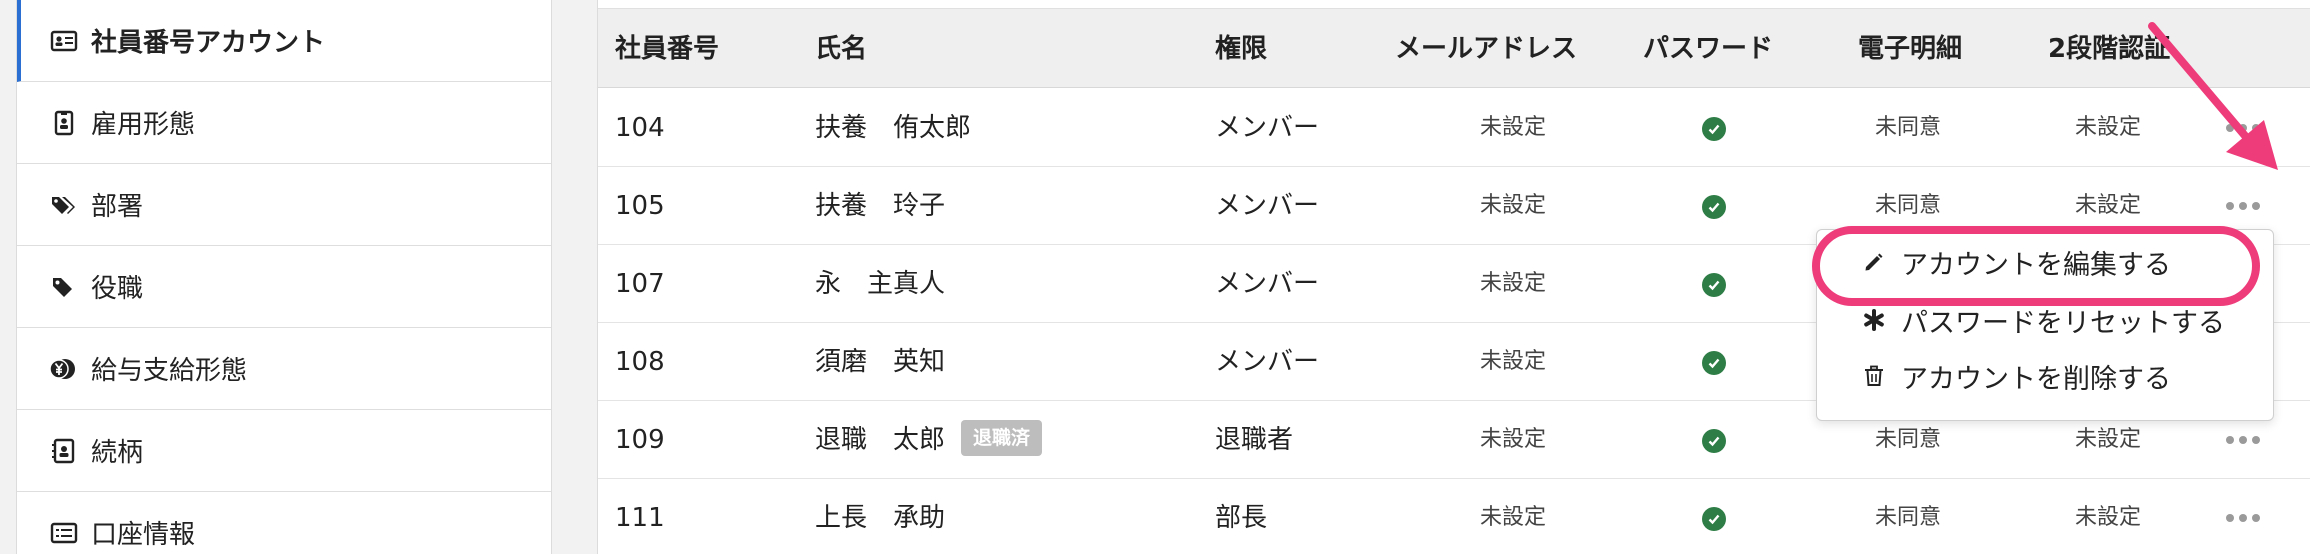 This screenshot has height=554, width=2310. What do you see at coordinates (1241, 518) in the screenshot?
I see `role: 部長` at bounding box center [1241, 518].